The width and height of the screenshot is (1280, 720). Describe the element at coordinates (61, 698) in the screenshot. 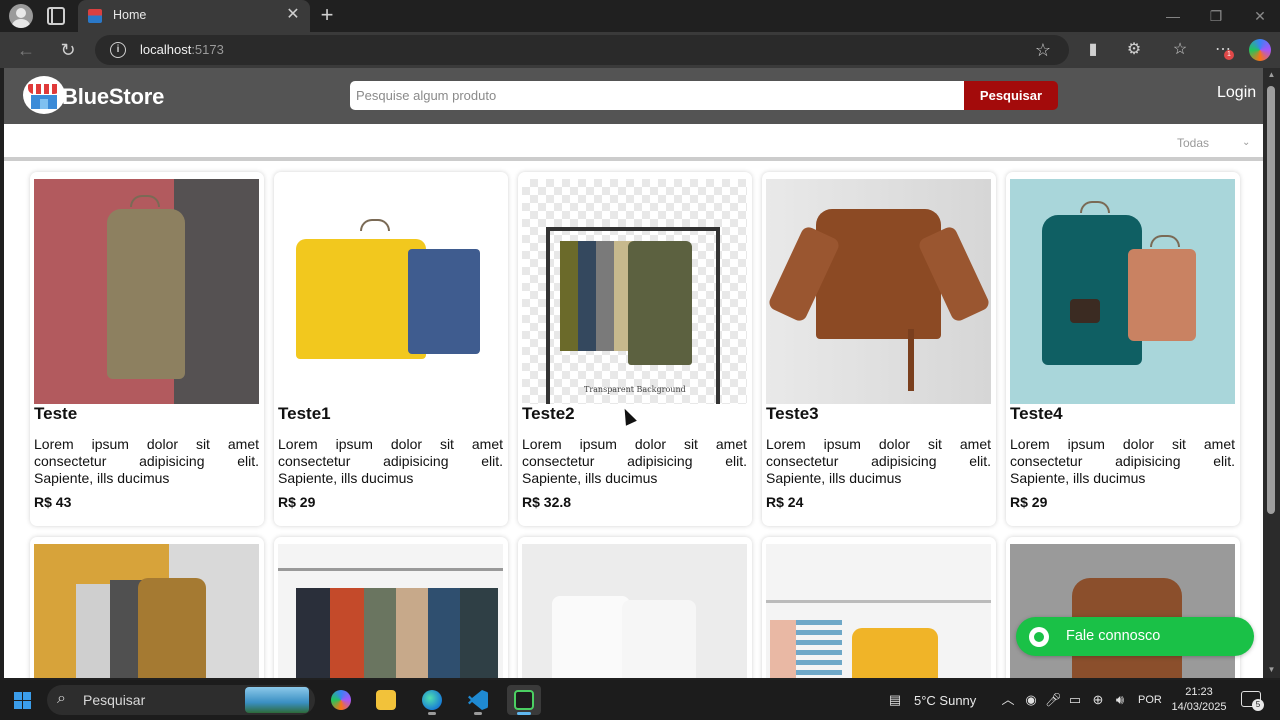

I see `search-icon: ⌕` at that location.